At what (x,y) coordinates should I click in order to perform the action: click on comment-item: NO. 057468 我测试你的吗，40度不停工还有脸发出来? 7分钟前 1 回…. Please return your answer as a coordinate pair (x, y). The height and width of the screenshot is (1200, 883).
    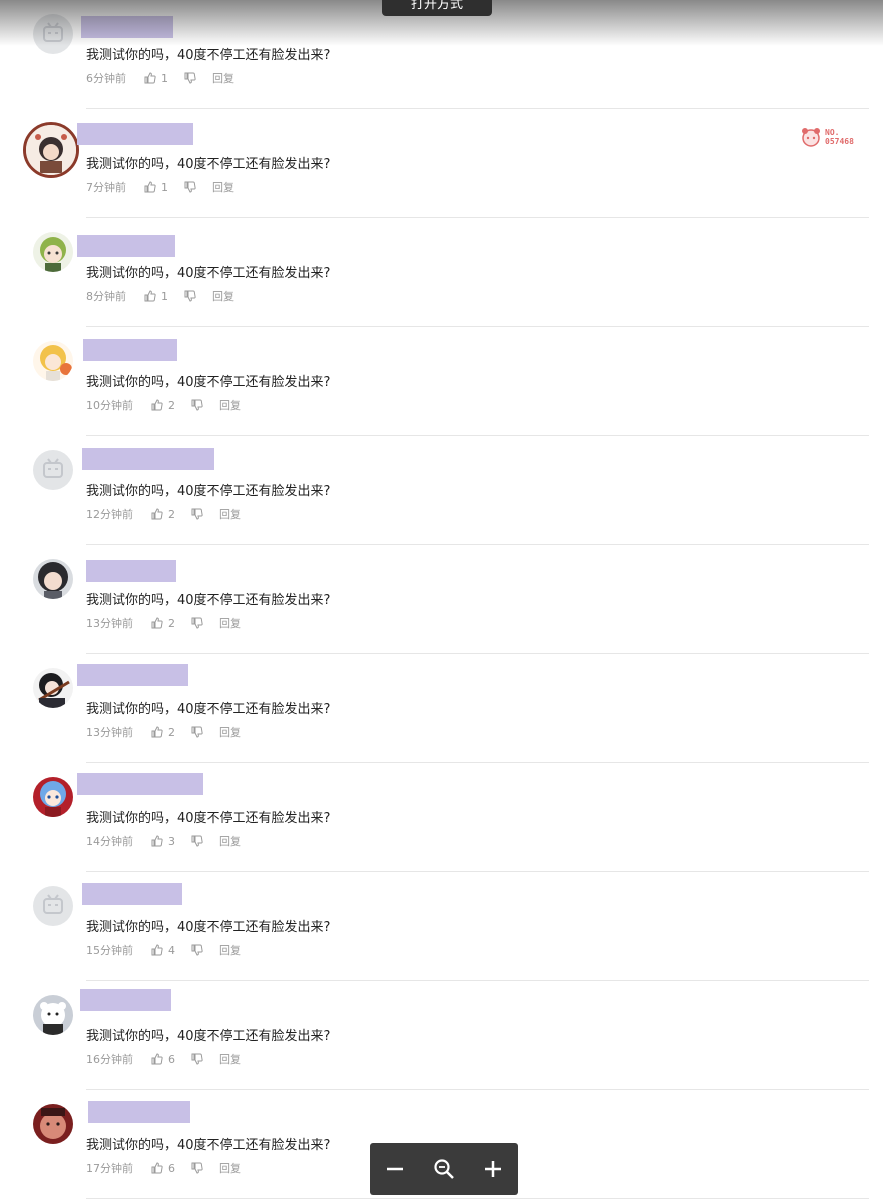
    Looking at the image, I should click on (441, 163).